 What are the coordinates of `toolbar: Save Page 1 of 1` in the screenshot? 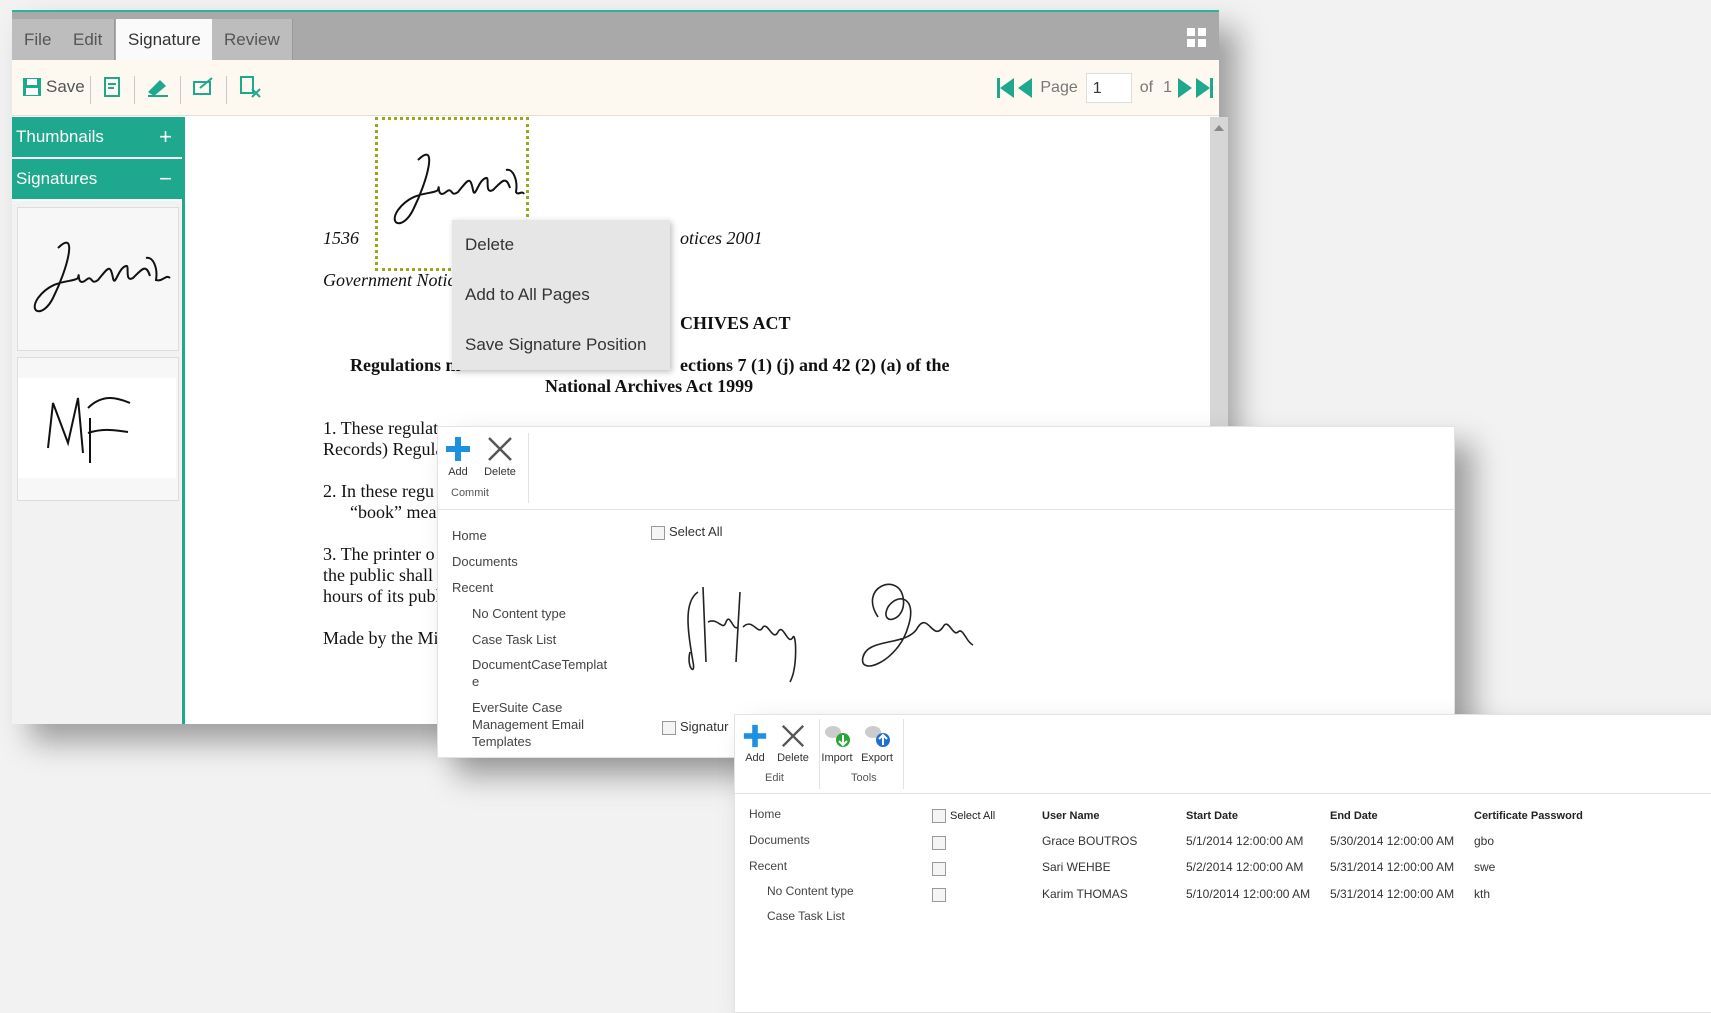 It's located at (615, 88).